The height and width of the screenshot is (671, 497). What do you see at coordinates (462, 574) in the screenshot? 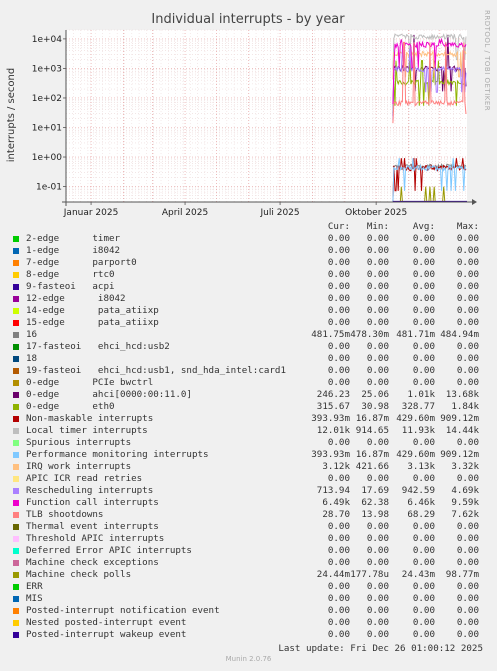
I see `legend-max-value: 98.77m` at bounding box center [462, 574].